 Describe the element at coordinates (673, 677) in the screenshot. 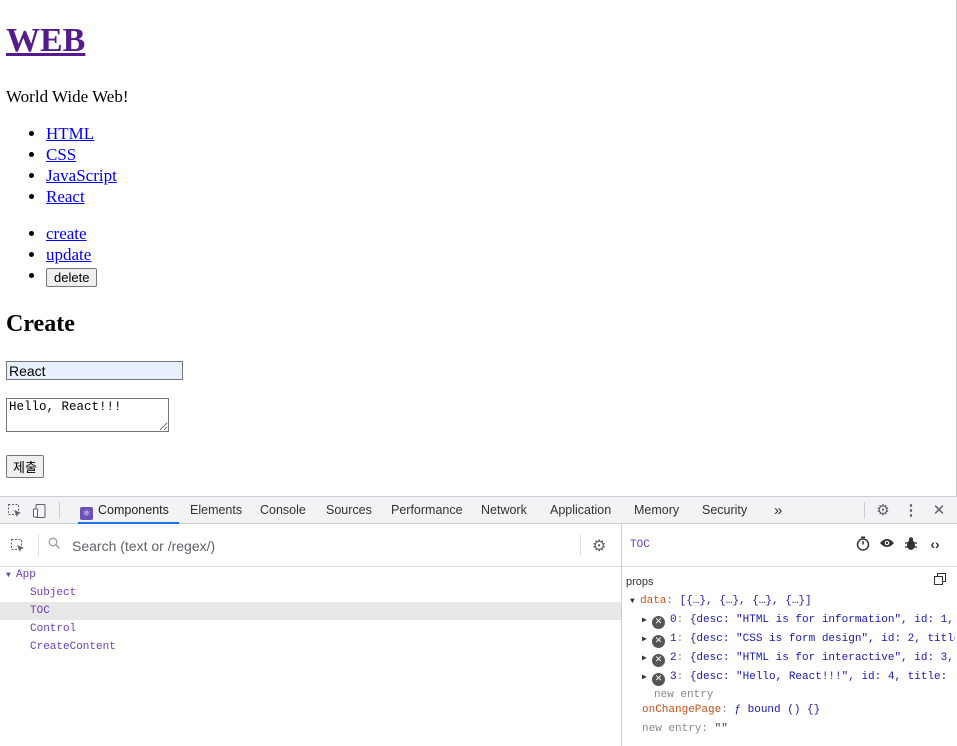

I see `prop-key: 3` at that location.